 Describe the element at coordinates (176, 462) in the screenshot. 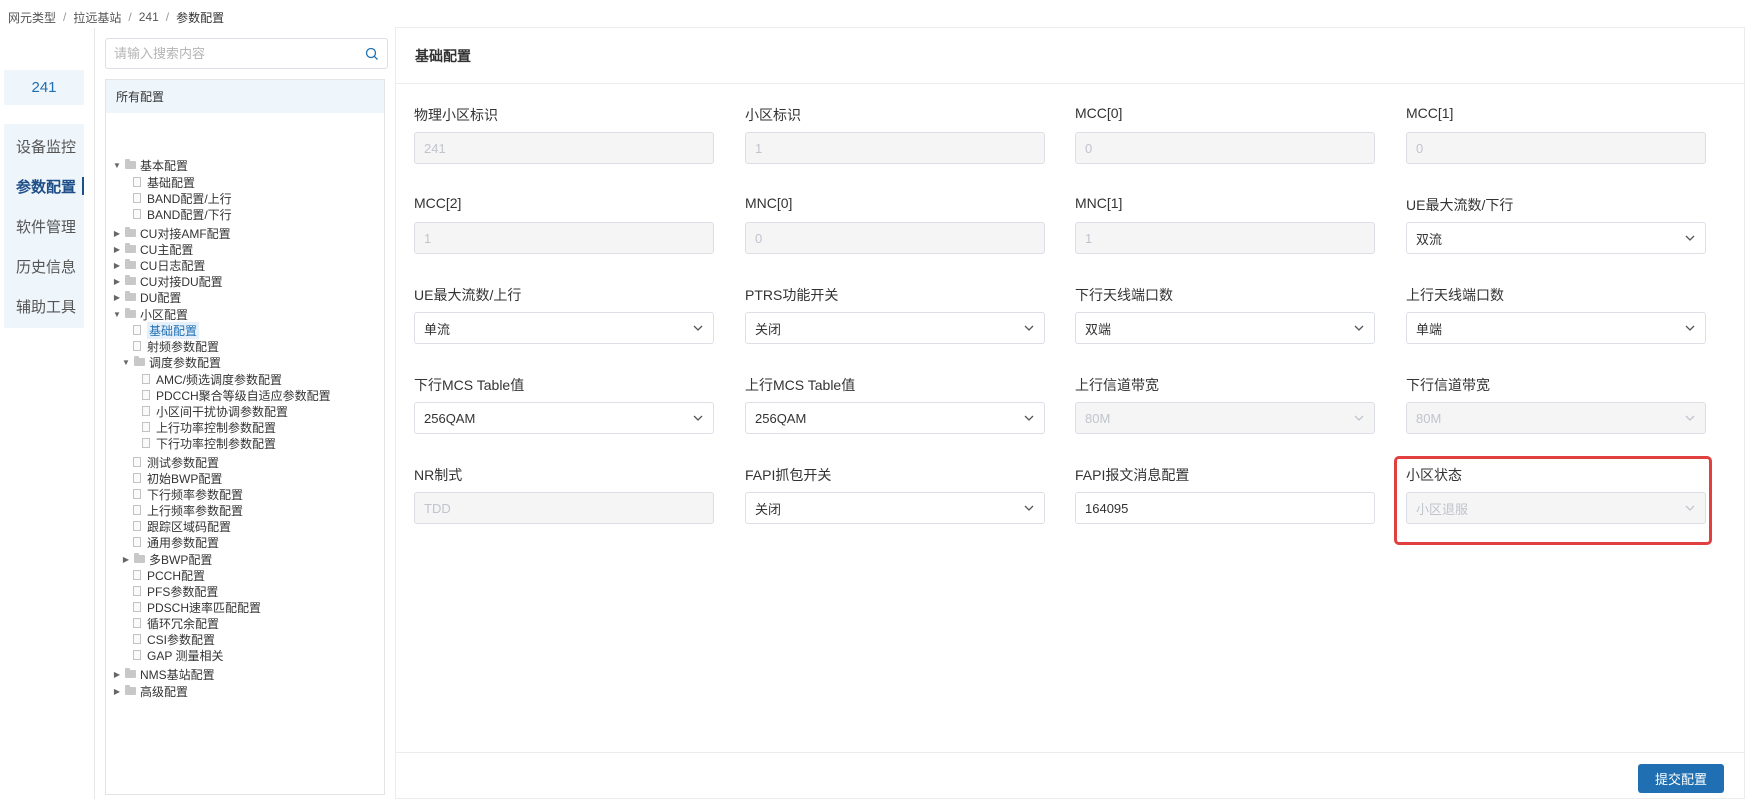

I see `tree-node: 测试参数配置` at that location.